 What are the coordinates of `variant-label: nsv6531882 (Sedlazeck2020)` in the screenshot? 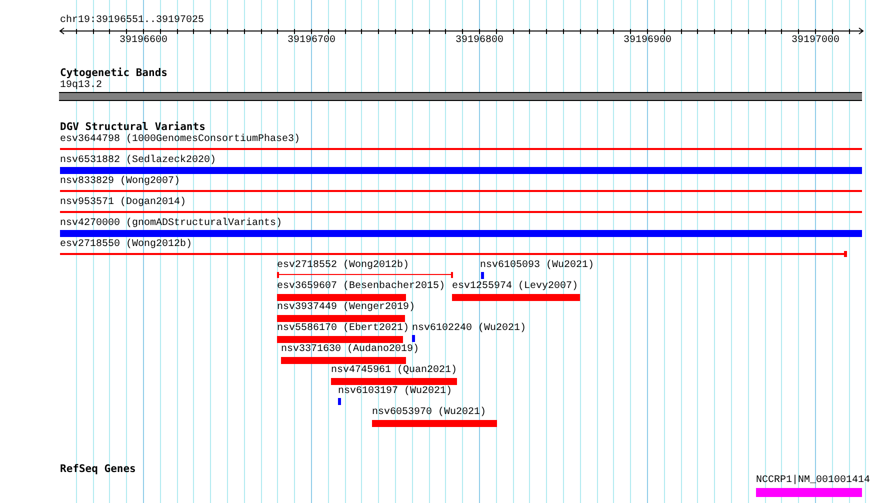 It's located at (138, 161).